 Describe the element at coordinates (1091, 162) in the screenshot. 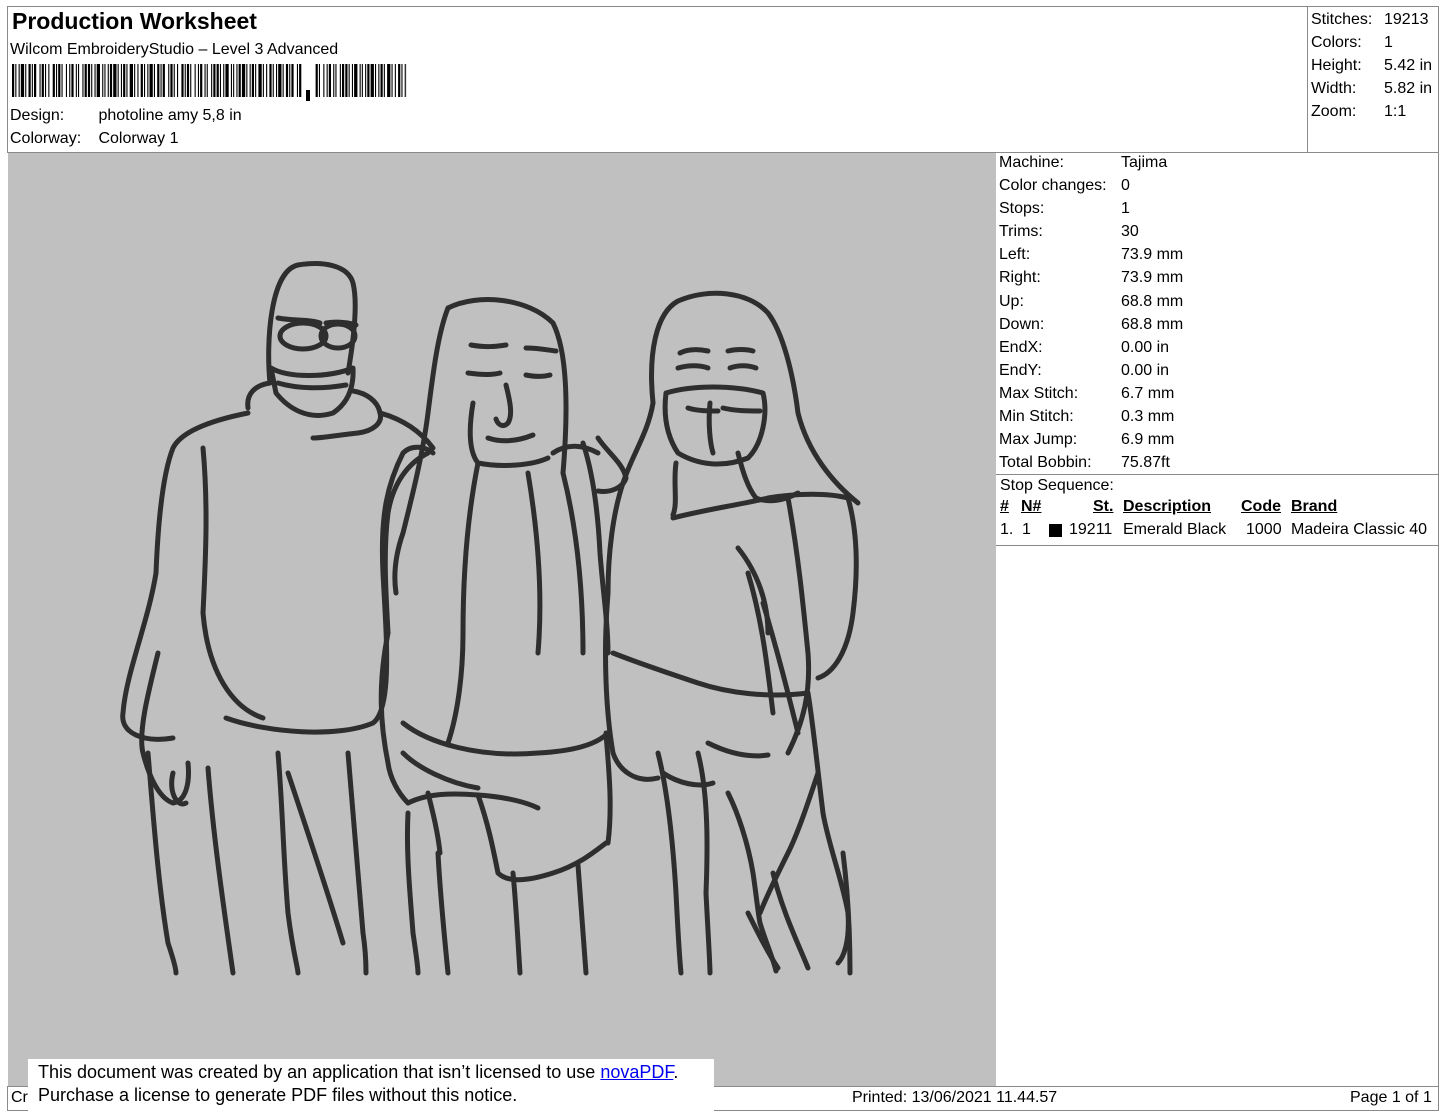

I see `stat-row: Machine: Tajima` at that location.